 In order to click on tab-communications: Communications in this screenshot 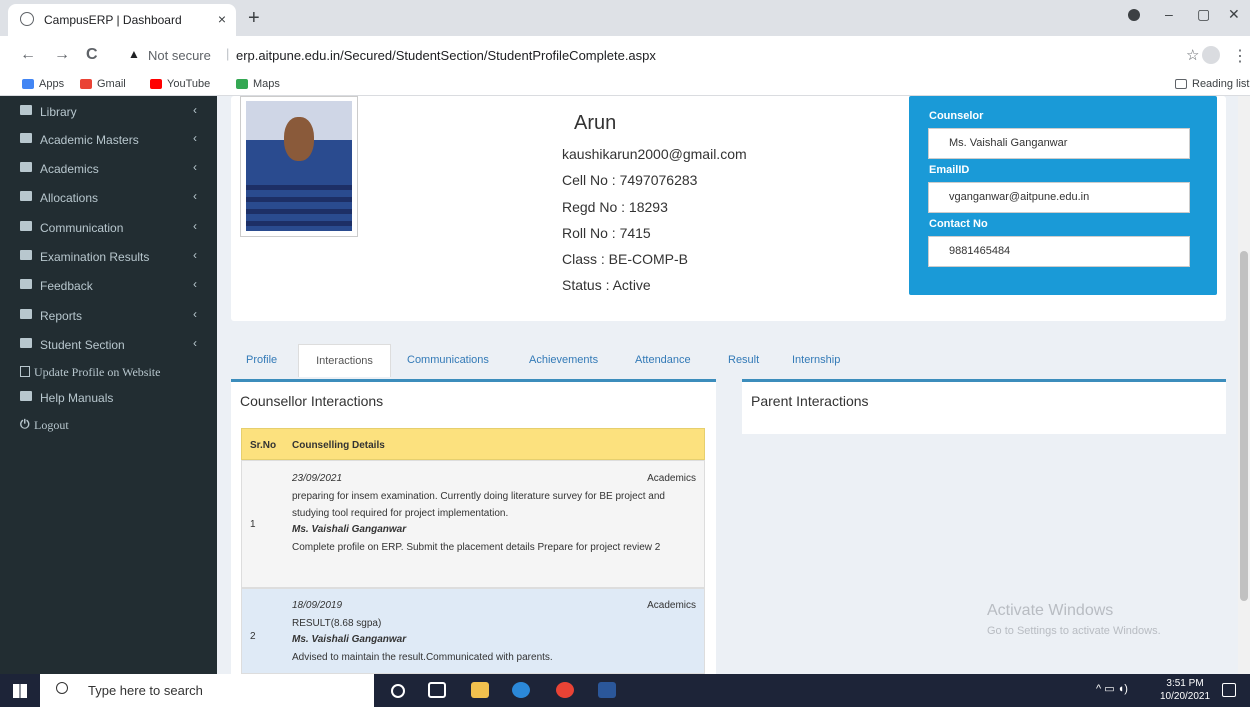, I will do `click(448, 360)`.